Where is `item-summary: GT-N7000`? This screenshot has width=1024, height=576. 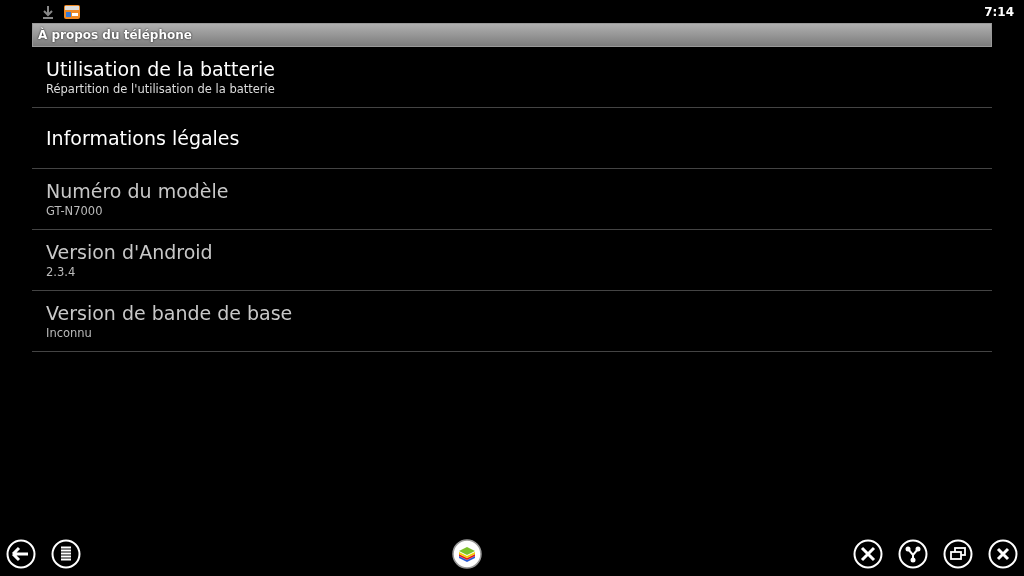 item-summary: GT-N7000 is located at coordinates (75, 211).